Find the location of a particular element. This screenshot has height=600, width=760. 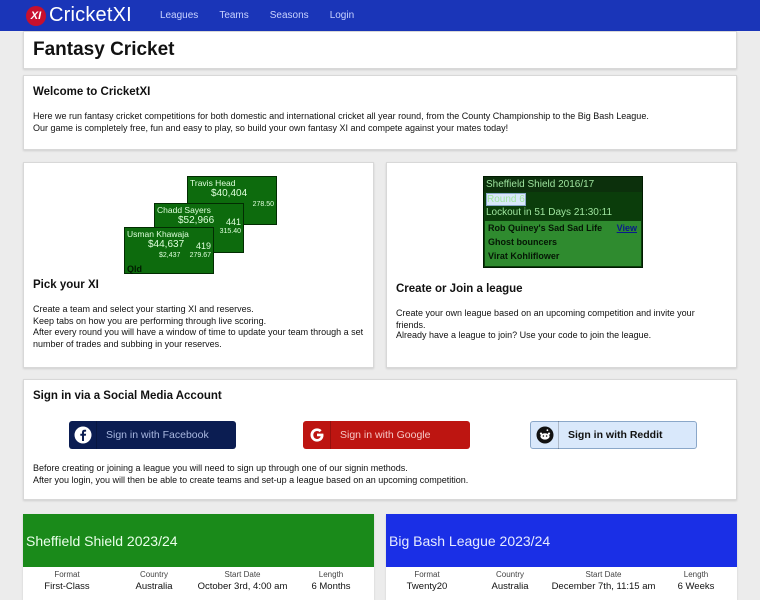

facebook-signin-button: Sign in with Facebook is located at coordinates (152, 435).